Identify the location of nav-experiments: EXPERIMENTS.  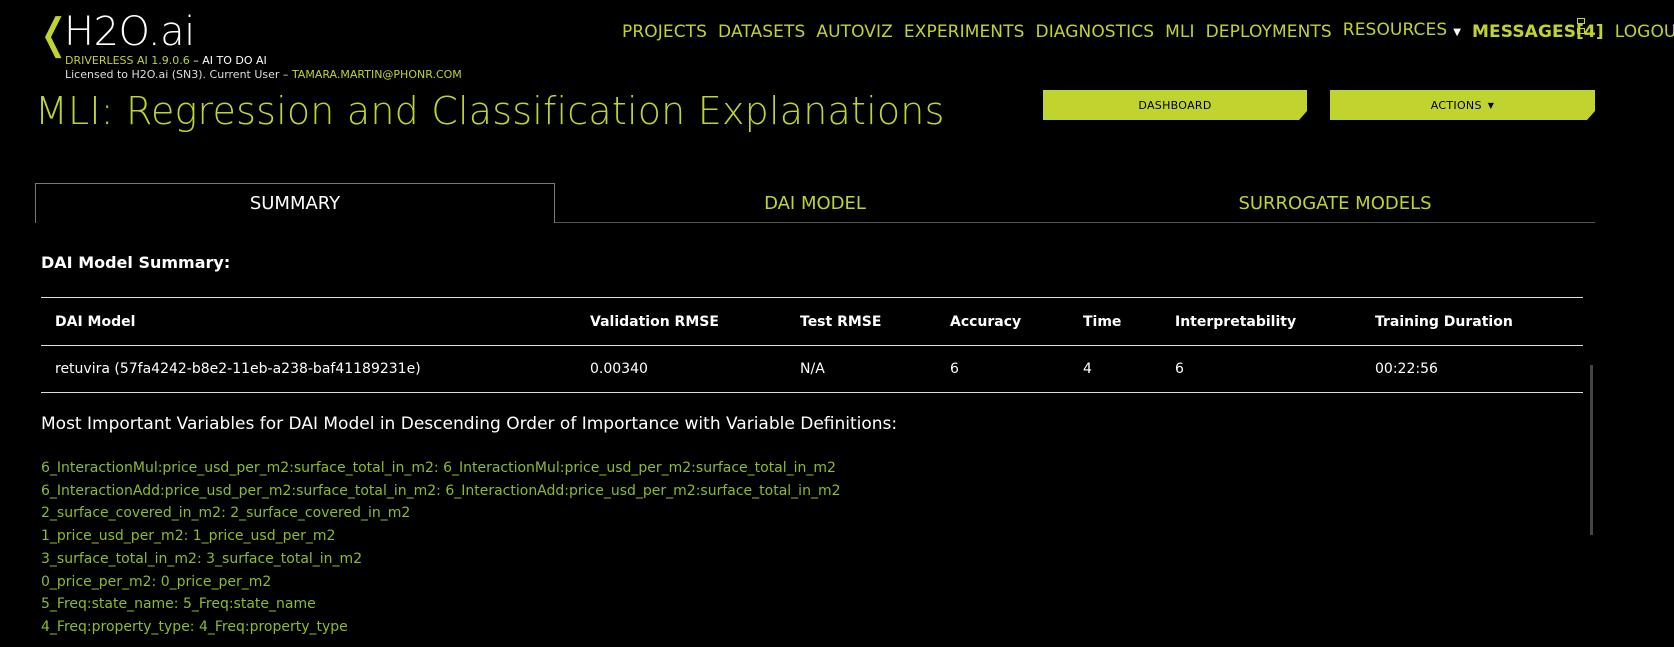
(964, 32).